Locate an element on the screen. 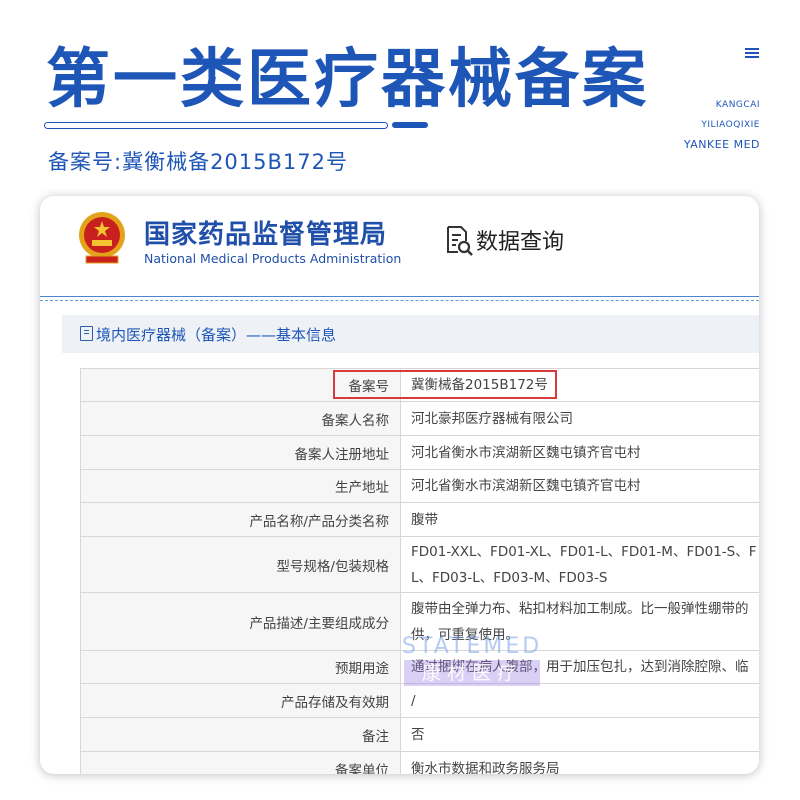 This screenshot has height=800, width=800. filing-number-highlight is located at coordinates (445, 384).